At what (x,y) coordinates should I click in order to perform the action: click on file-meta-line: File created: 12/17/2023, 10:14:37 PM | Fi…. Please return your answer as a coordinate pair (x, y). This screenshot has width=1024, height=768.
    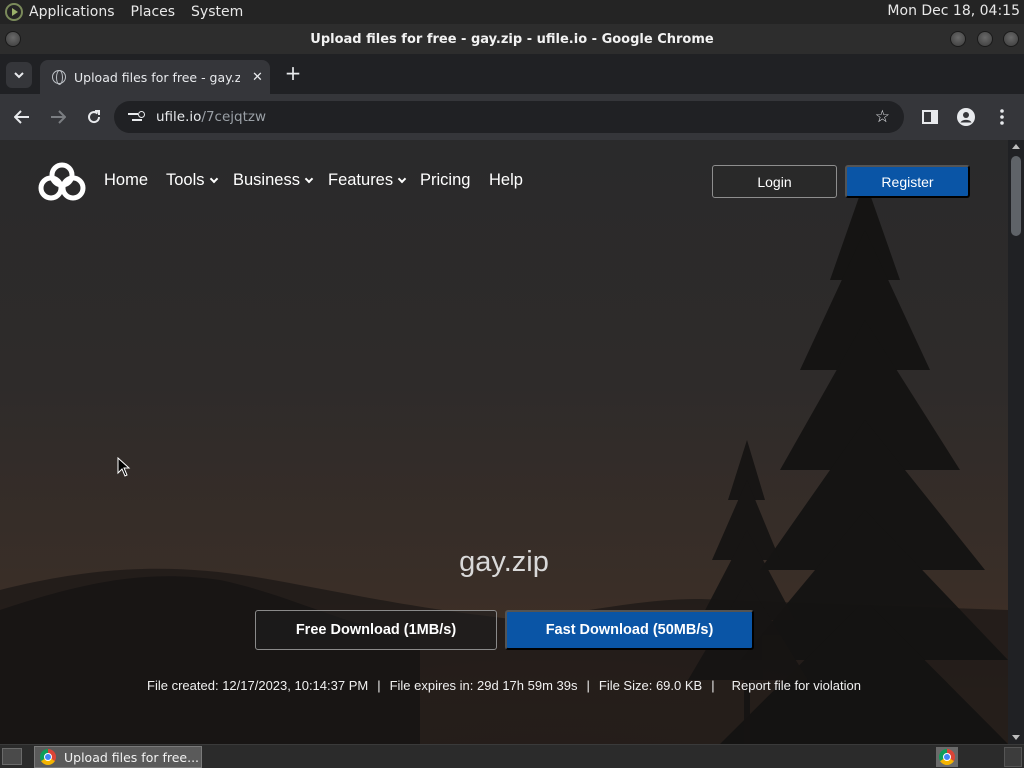
    Looking at the image, I should click on (504, 685).